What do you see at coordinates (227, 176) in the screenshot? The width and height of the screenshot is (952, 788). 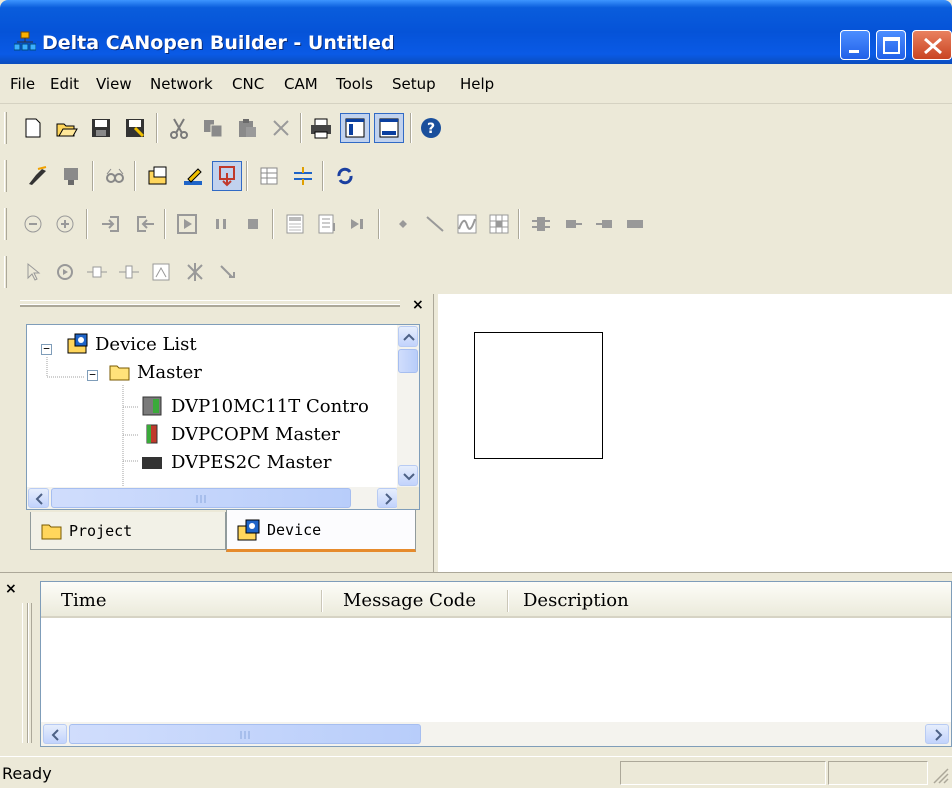 I see `download-button` at bounding box center [227, 176].